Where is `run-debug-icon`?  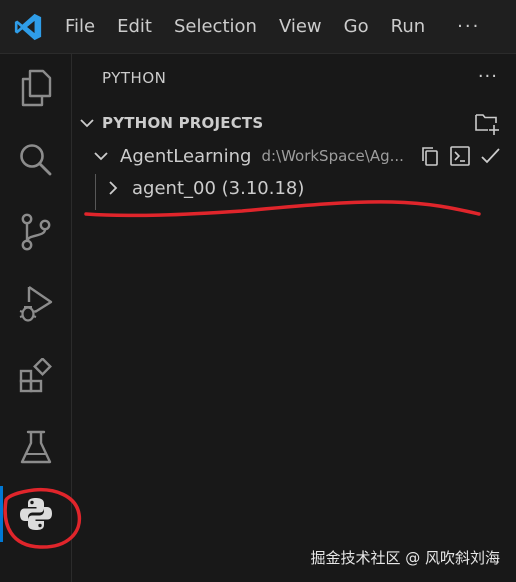 run-debug-icon is located at coordinates (35, 304).